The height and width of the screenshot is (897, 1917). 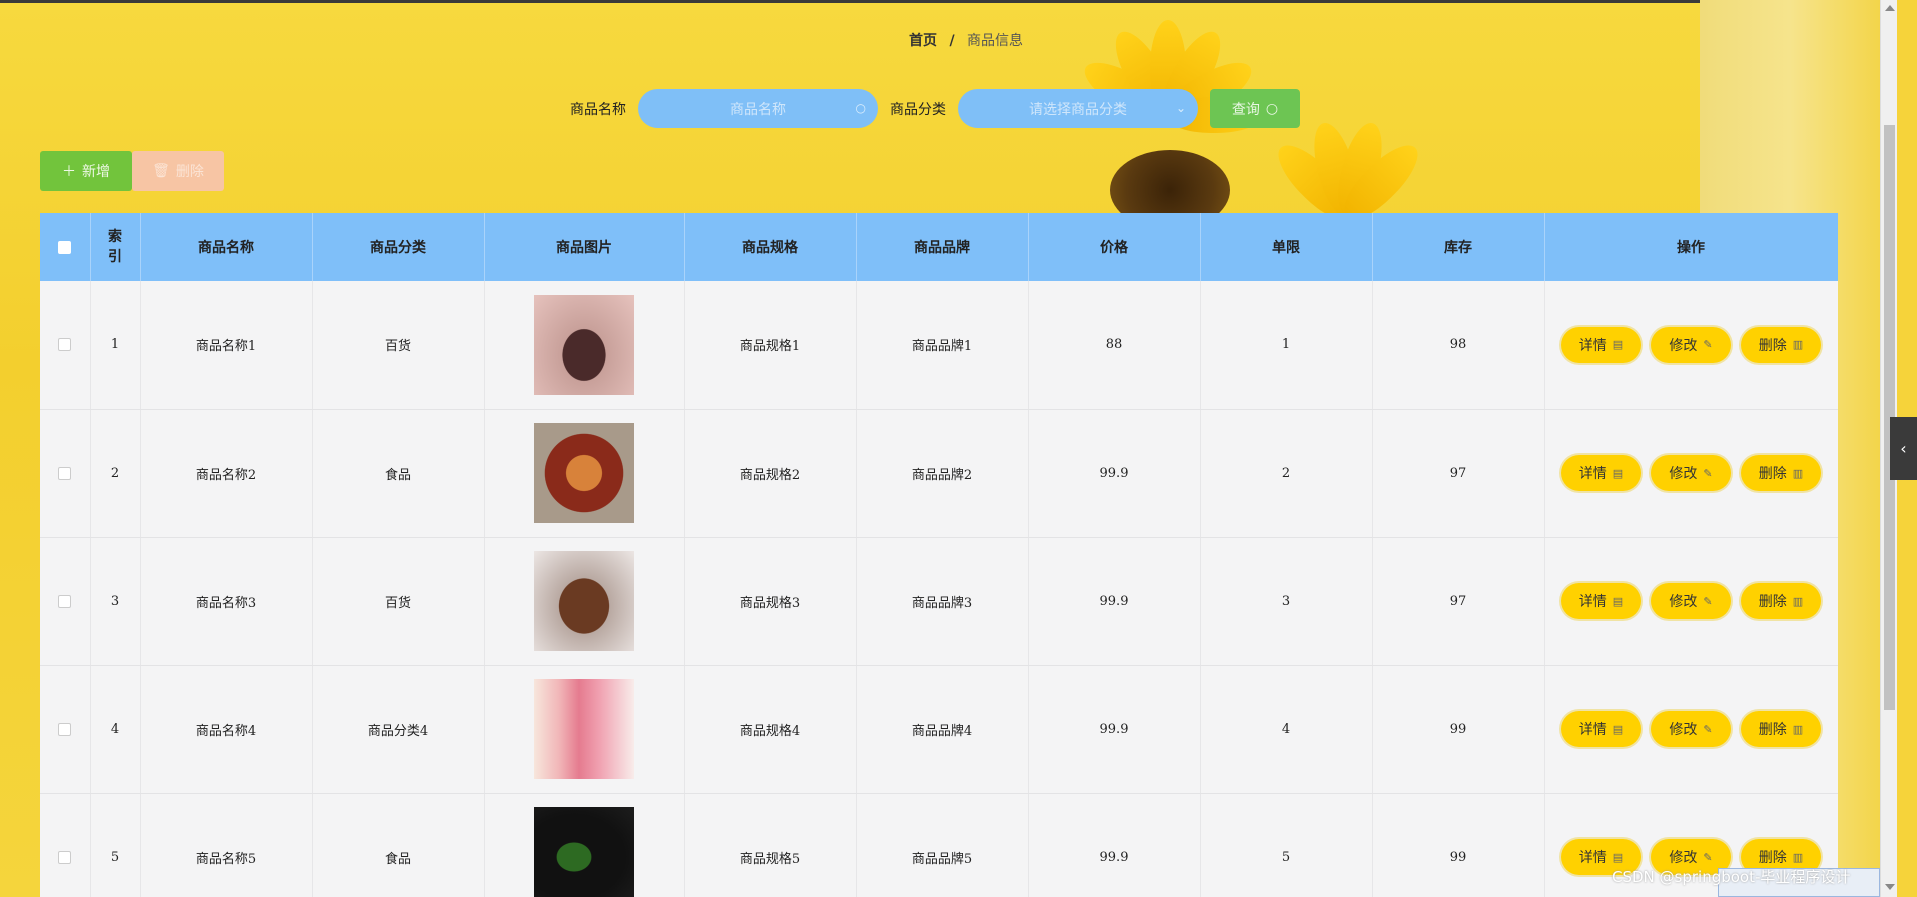 I want to click on scroll-up-arrow-icon, so click(x=1890, y=8).